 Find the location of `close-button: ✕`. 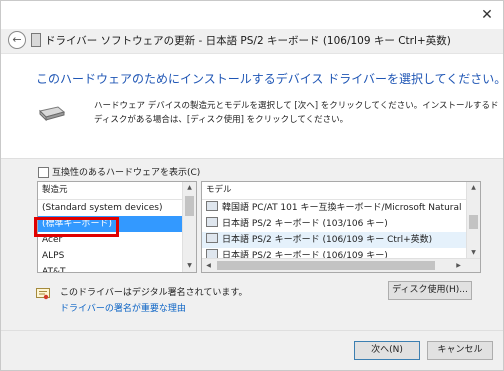

close-button: ✕ is located at coordinates (487, 15).